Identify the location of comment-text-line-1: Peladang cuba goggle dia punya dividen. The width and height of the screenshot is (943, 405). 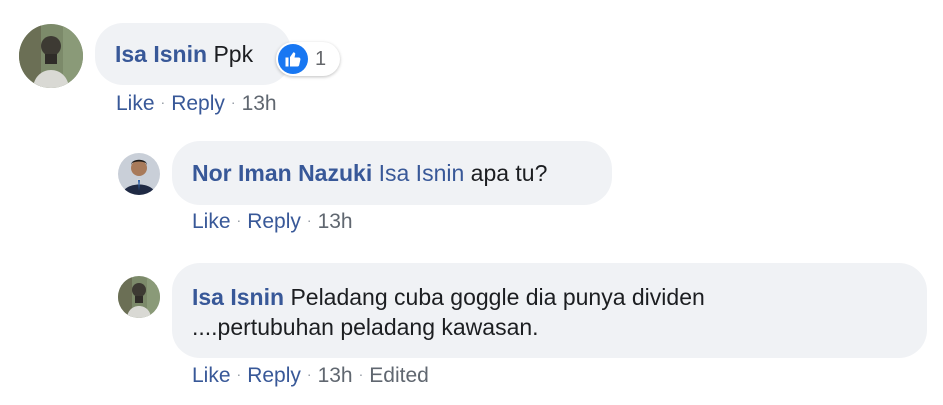
(497, 297).